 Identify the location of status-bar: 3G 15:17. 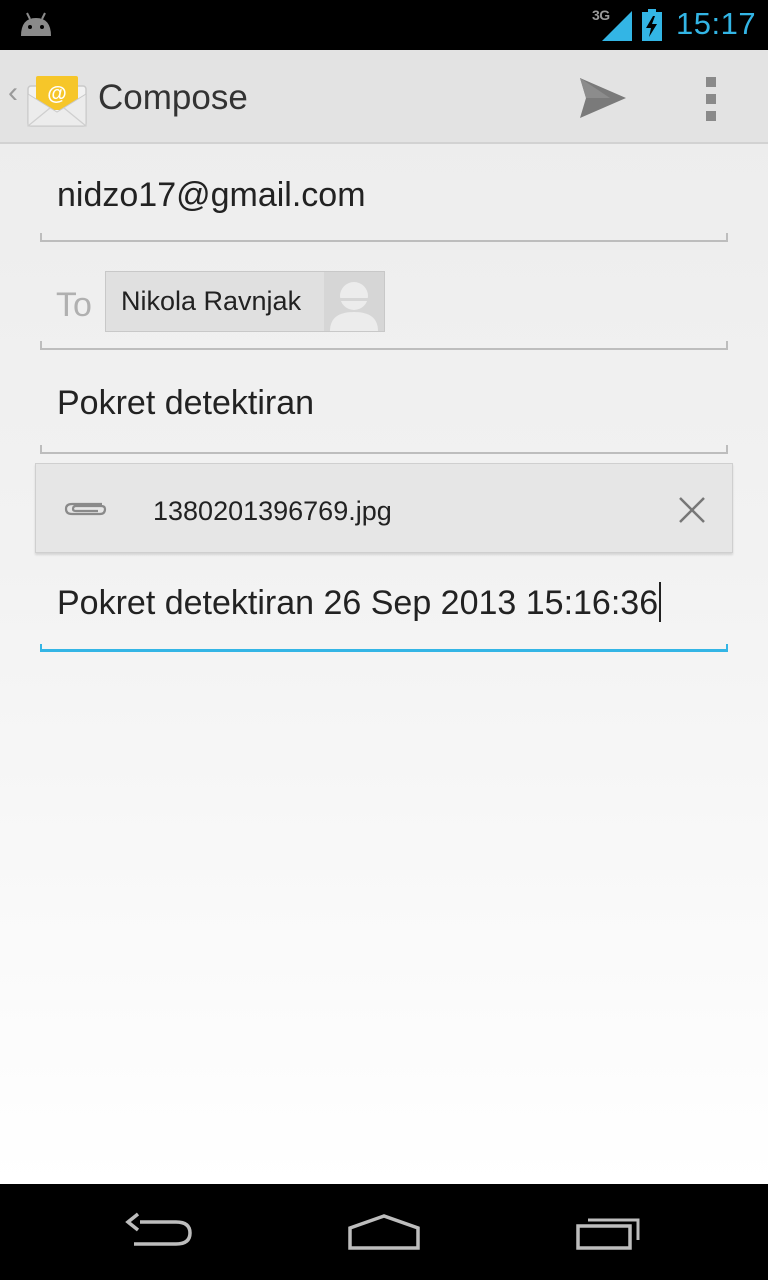
(384, 25).